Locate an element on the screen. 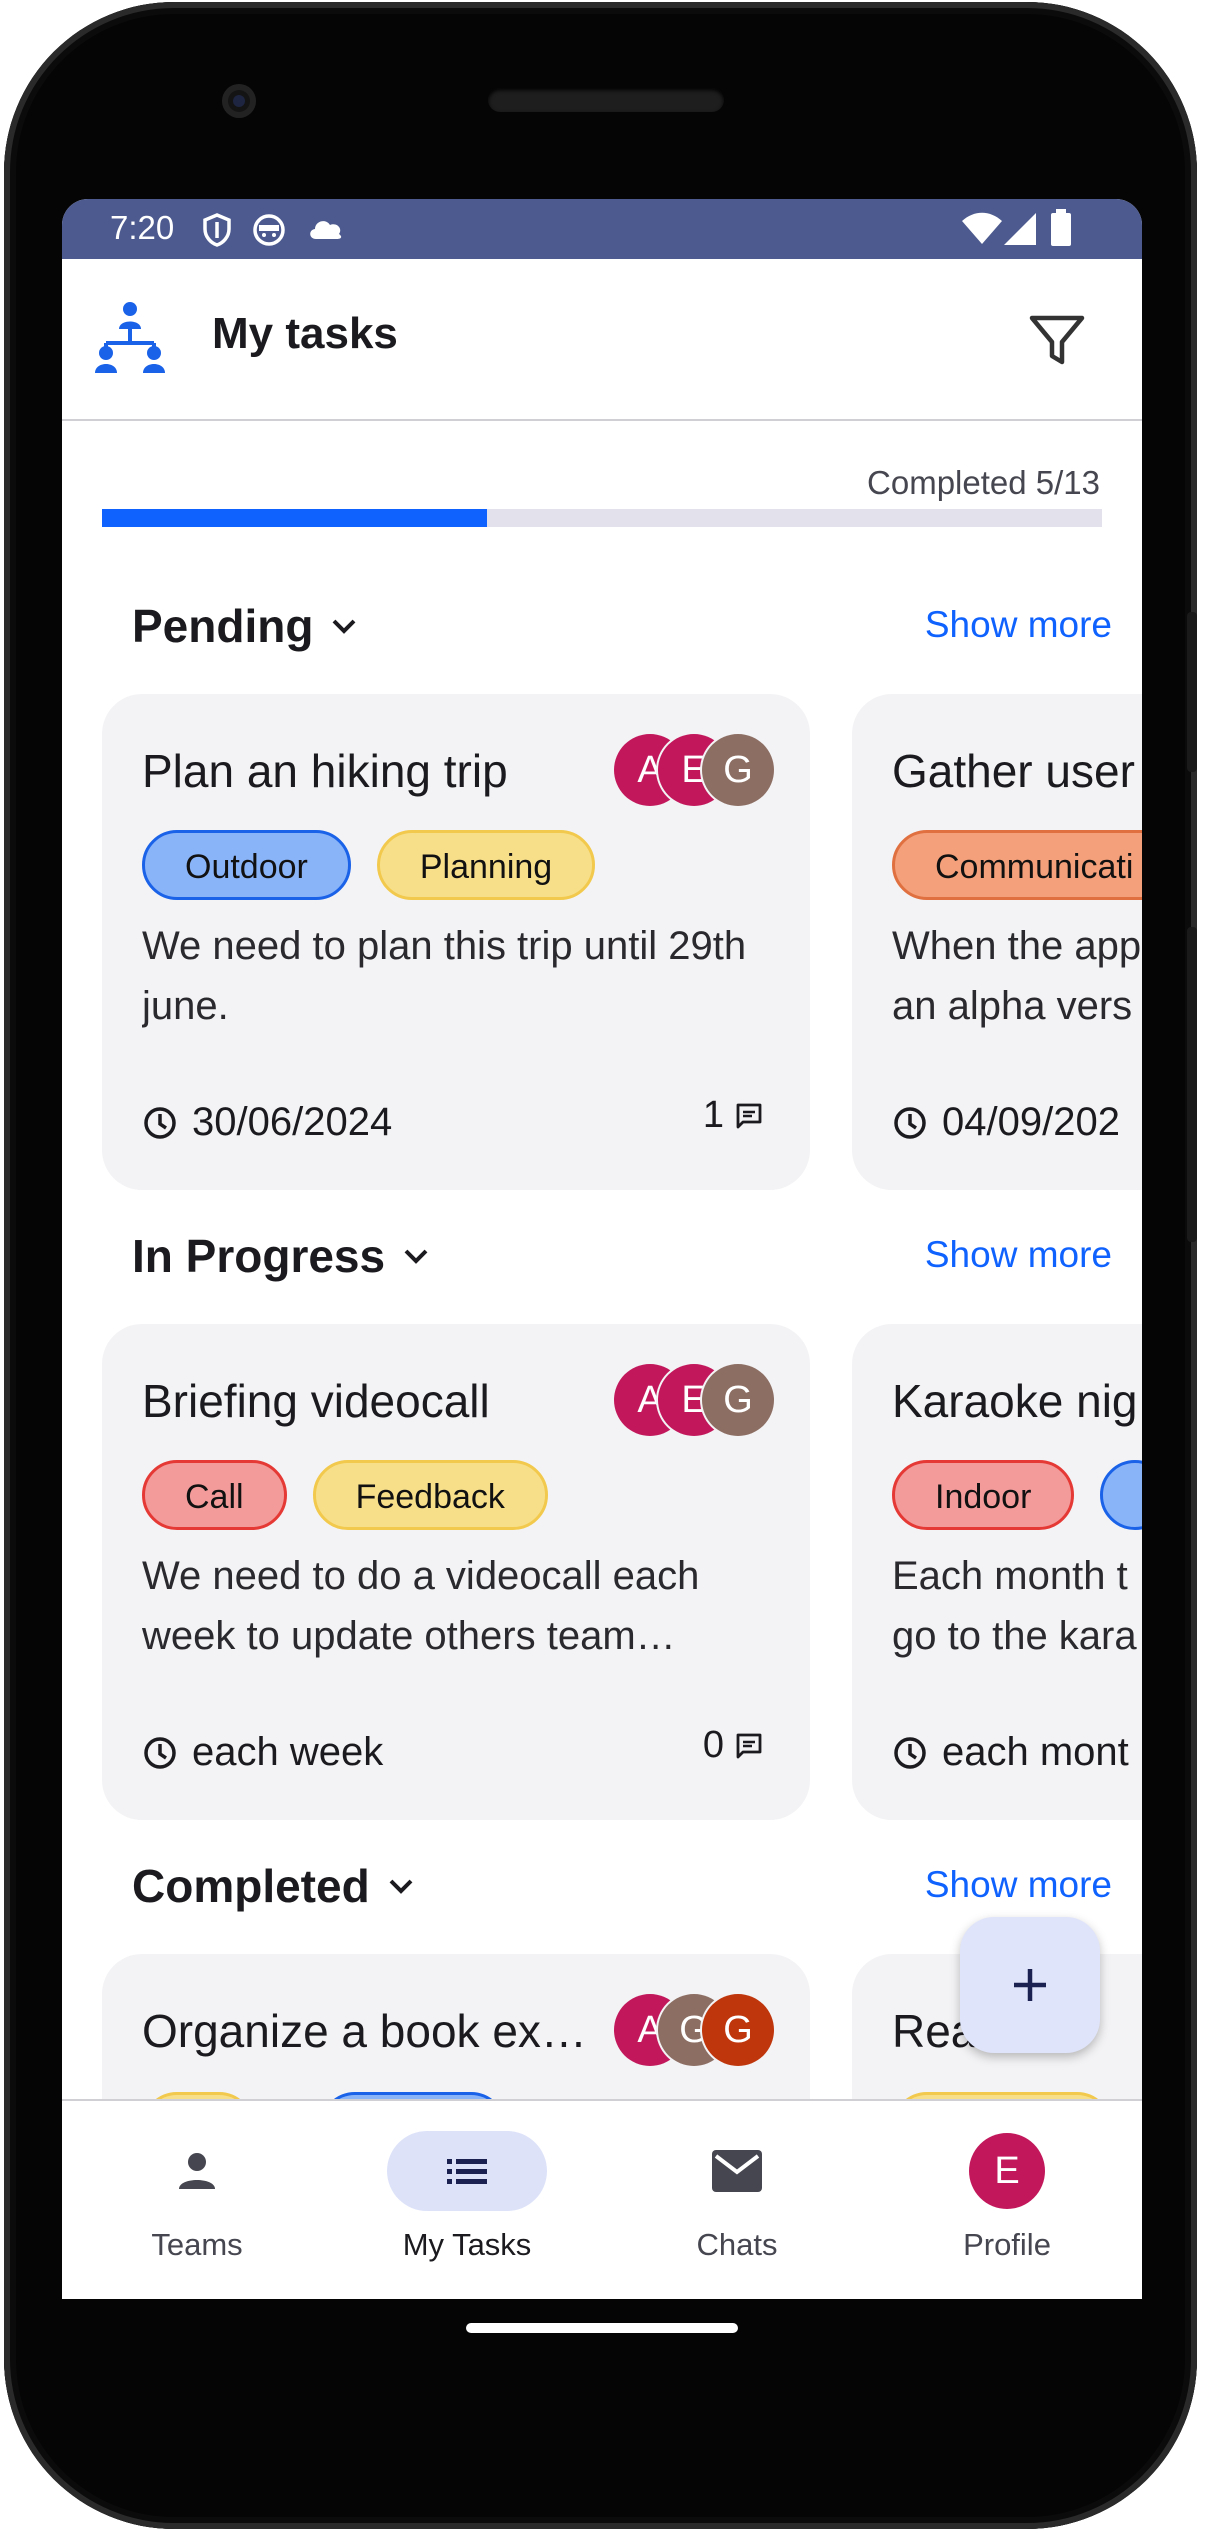 The image size is (1206, 2533). tag-list: Call Feedback is located at coordinates (345, 1495).